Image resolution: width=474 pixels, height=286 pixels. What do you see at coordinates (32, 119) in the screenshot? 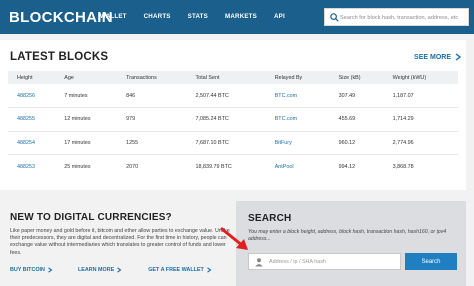
I see `block-height-link: 488255` at bounding box center [32, 119].